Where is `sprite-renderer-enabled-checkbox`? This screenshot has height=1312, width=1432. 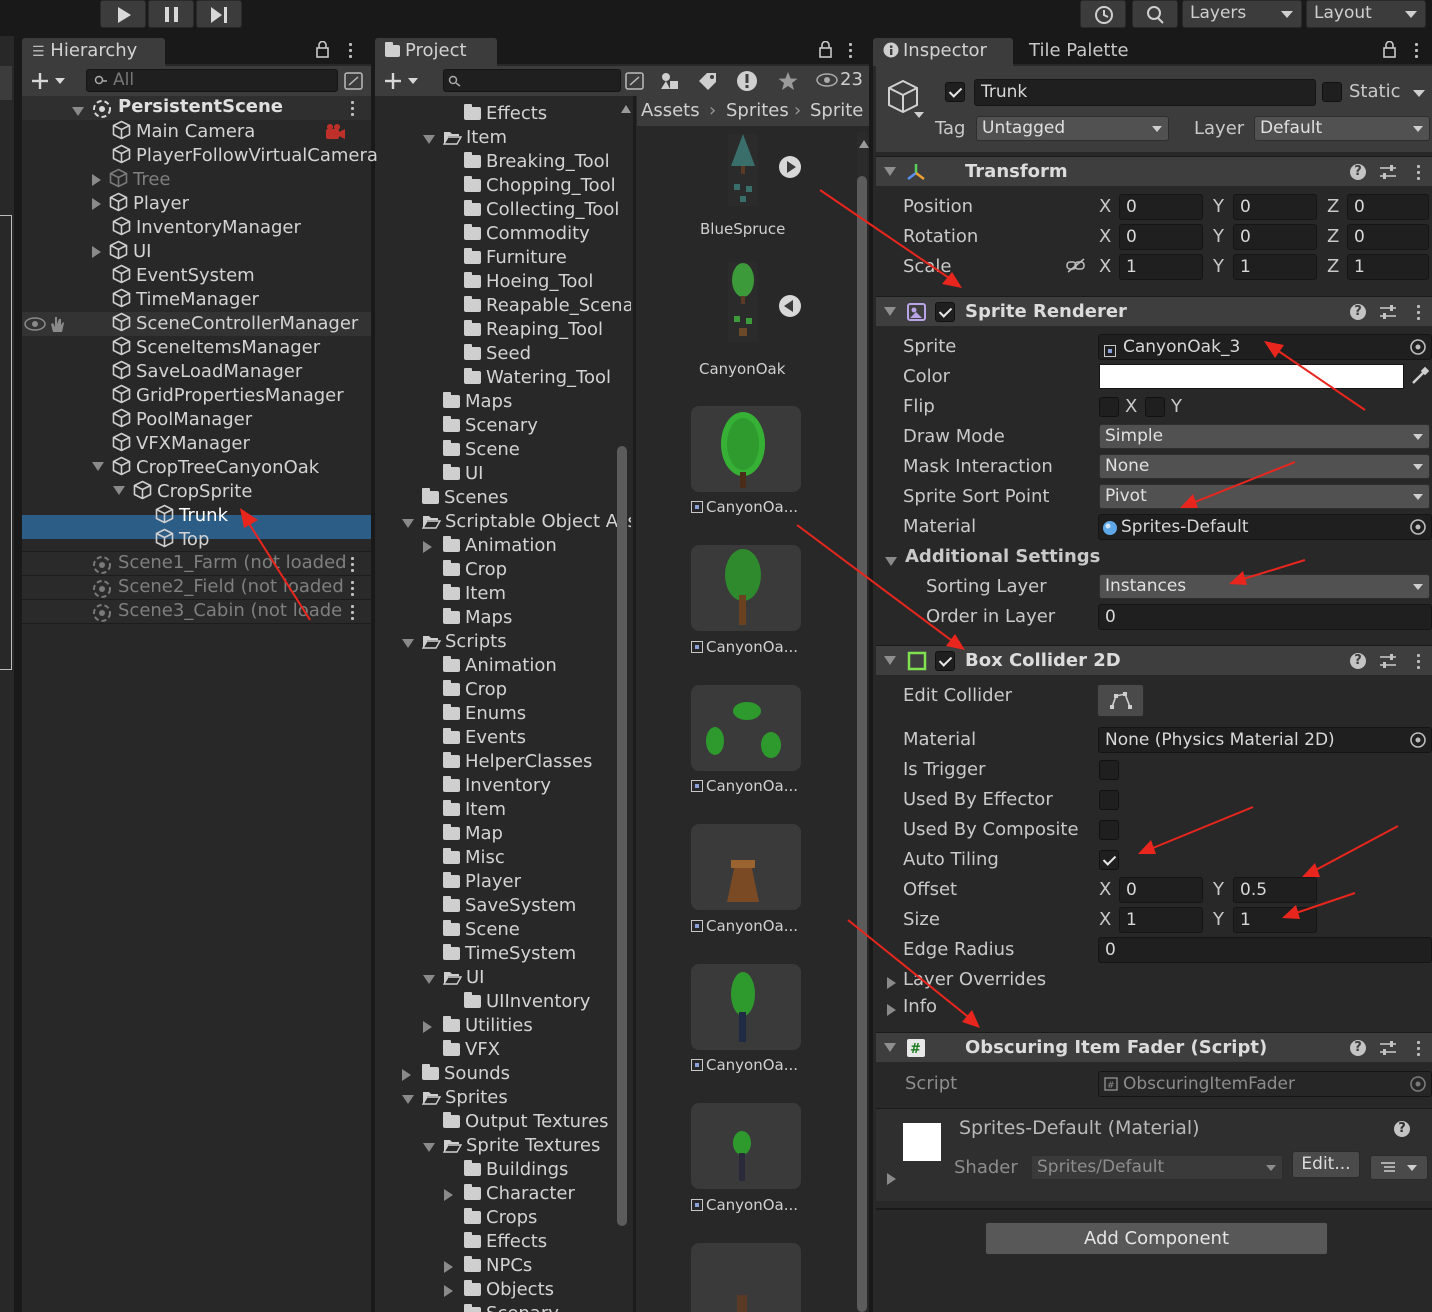 sprite-renderer-enabled-checkbox is located at coordinates (945, 312).